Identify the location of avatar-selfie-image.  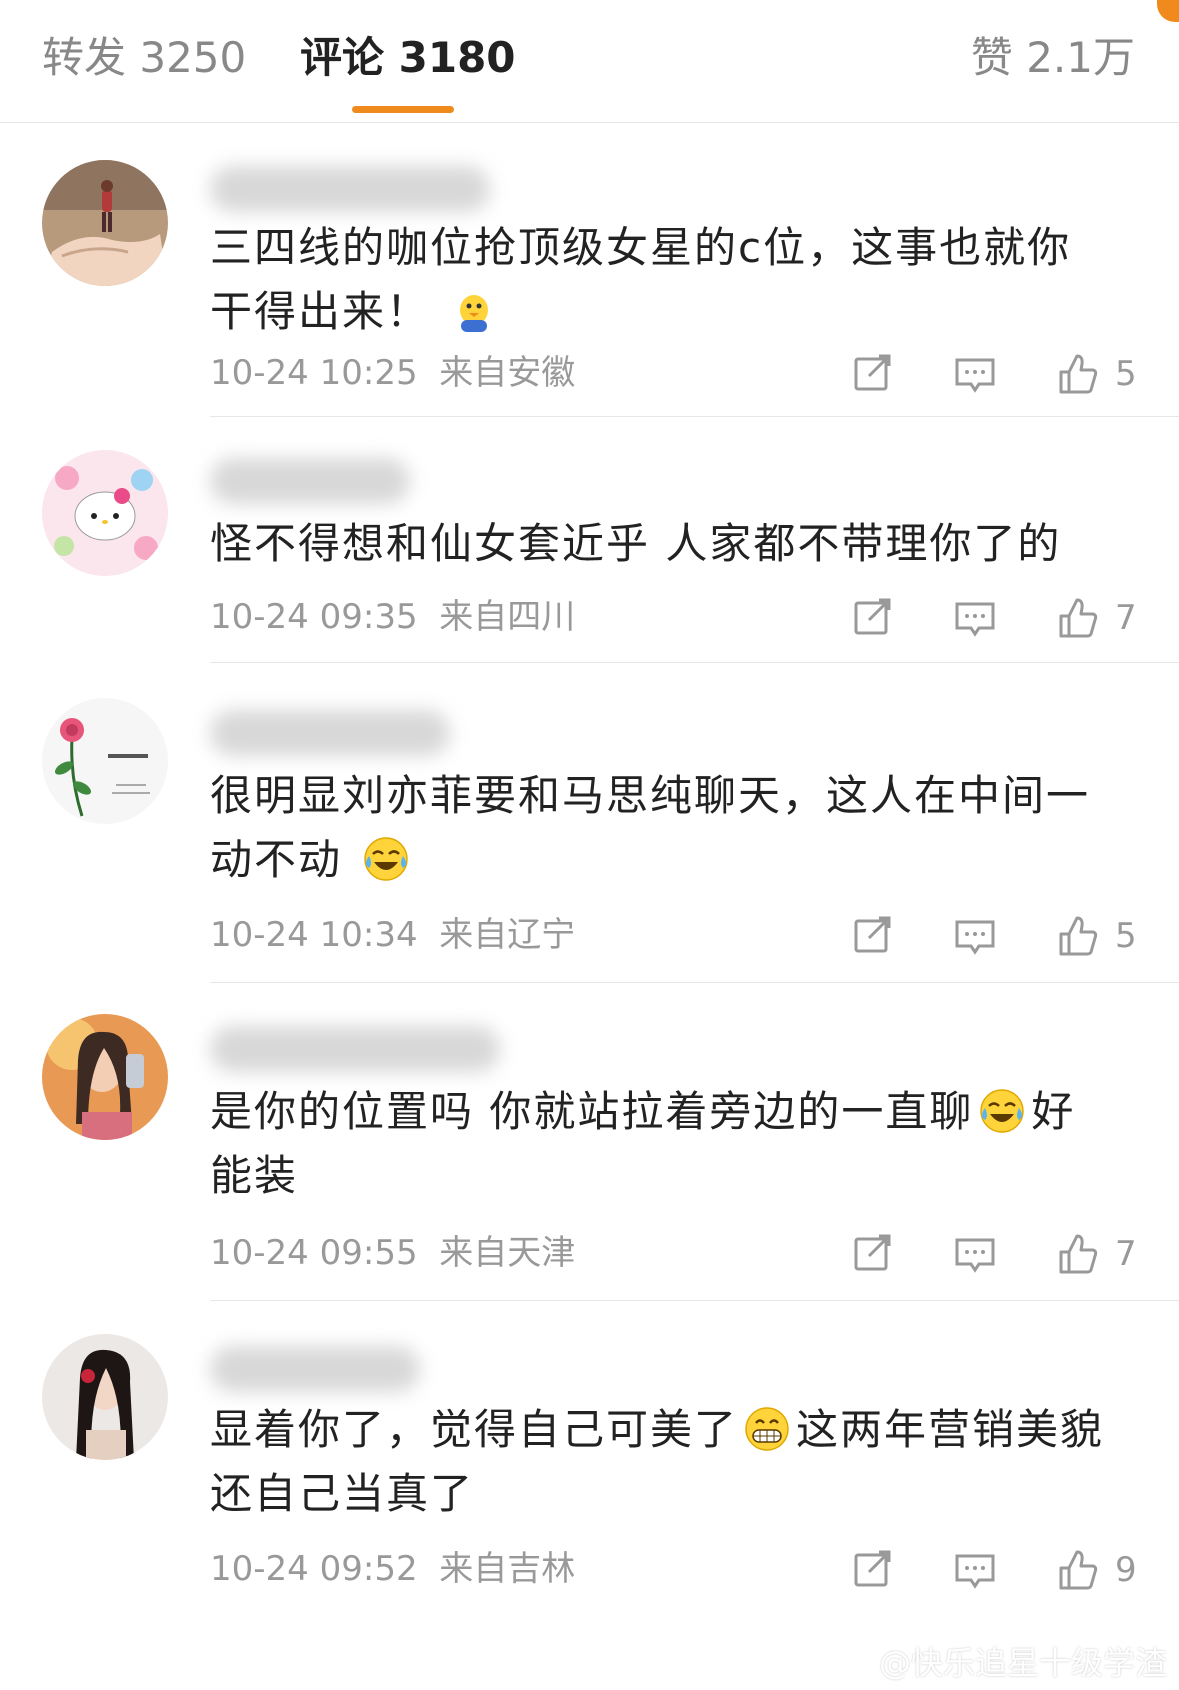
(105, 1077).